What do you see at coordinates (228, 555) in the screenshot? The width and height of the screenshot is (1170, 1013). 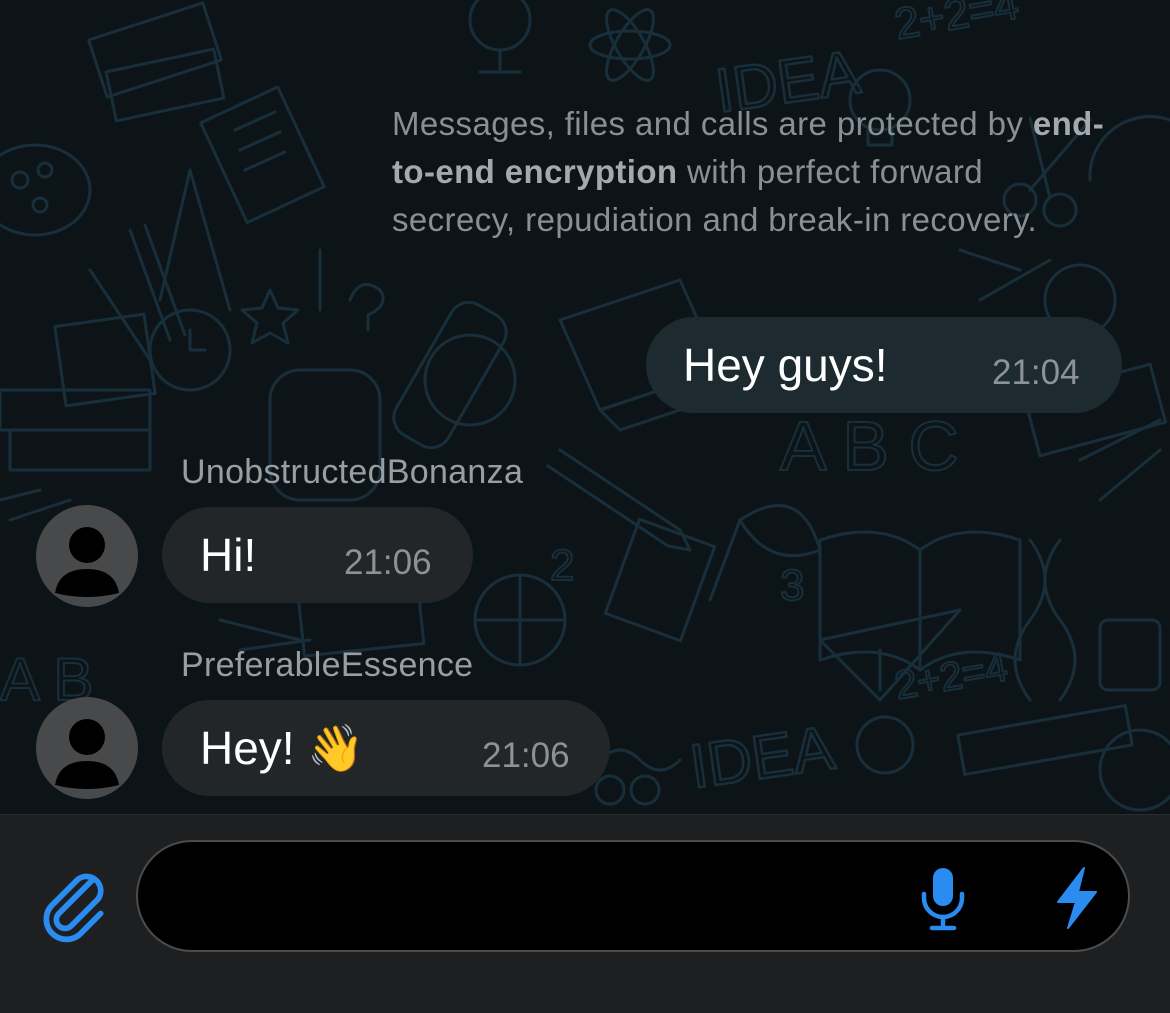 I see `message-text: Hi!` at bounding box center [228, 555].